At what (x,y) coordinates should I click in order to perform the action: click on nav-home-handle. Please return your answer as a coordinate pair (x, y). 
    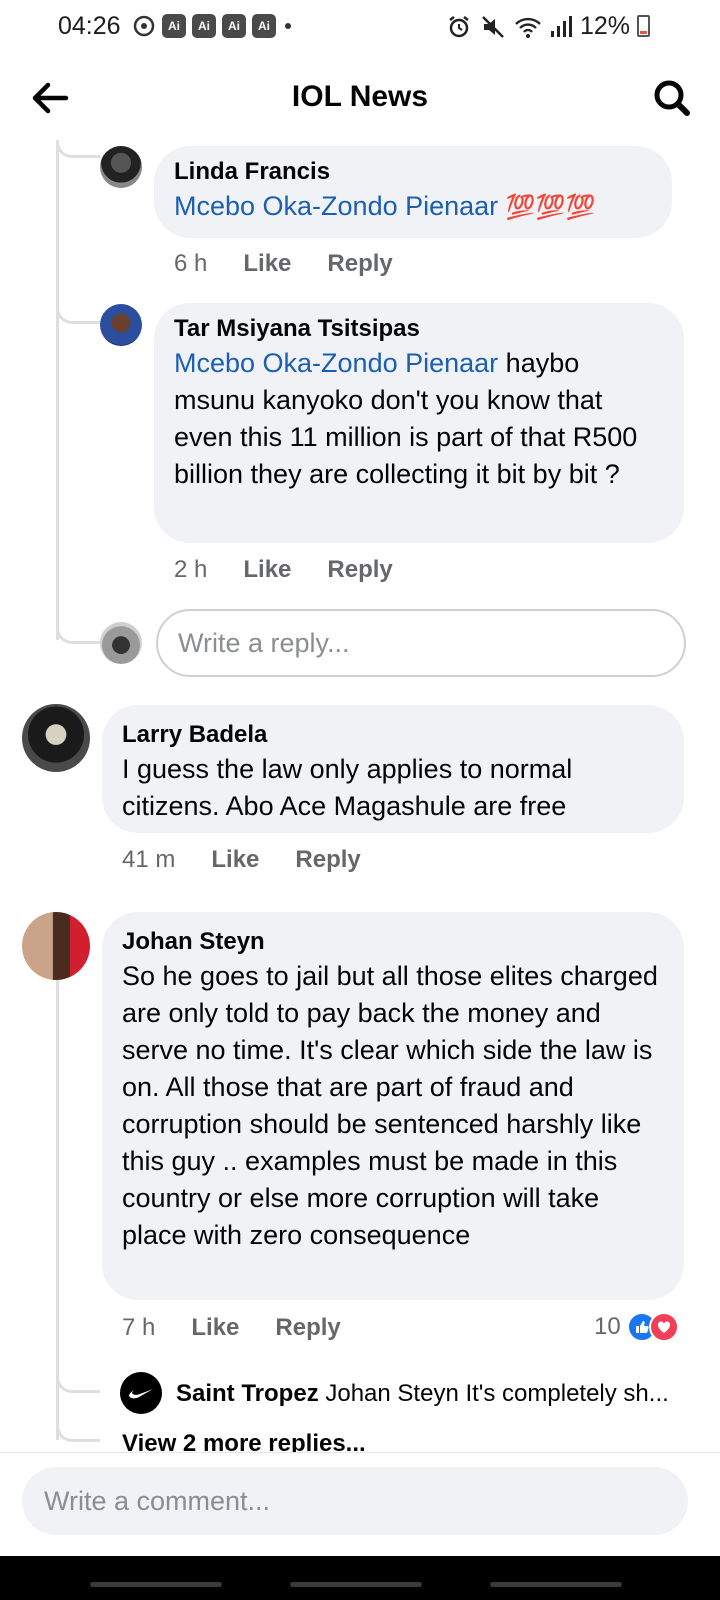
    Looking at the image, I should click on (356, 1584).